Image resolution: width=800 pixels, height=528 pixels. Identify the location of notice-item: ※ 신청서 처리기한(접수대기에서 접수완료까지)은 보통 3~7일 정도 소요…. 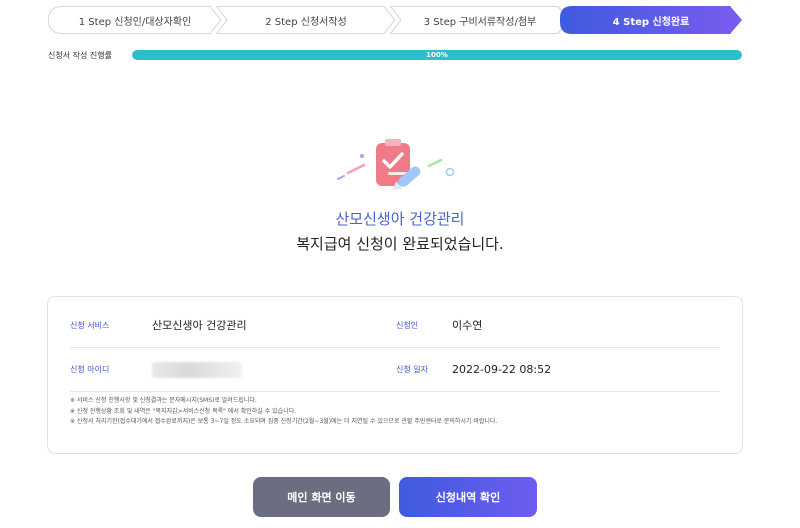
(284, 421).